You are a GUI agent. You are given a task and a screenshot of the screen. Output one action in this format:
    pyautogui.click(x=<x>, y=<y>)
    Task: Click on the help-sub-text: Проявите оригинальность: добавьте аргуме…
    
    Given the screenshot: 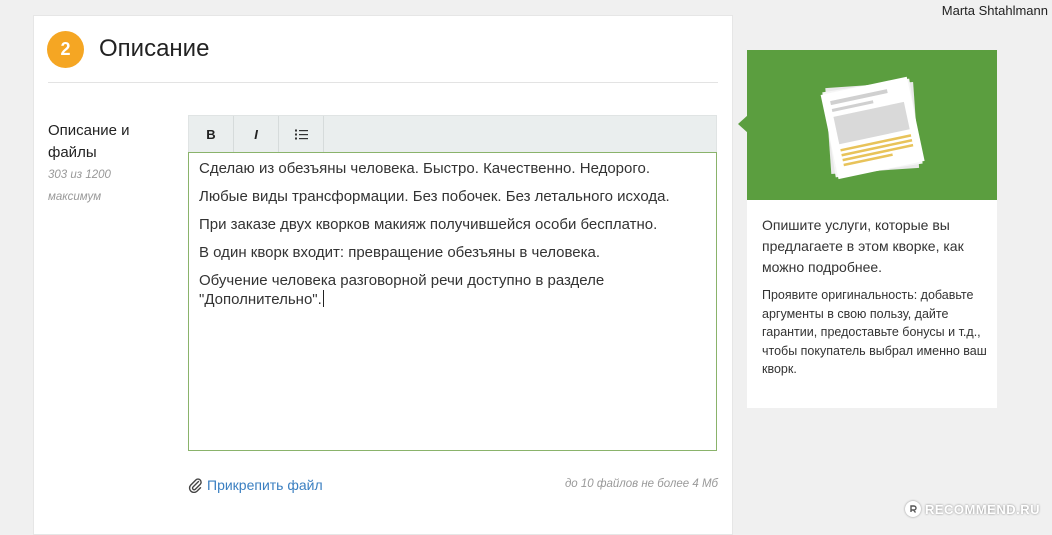 What is the action you would take?
    pyautogui.click(x=874, y=332)
    